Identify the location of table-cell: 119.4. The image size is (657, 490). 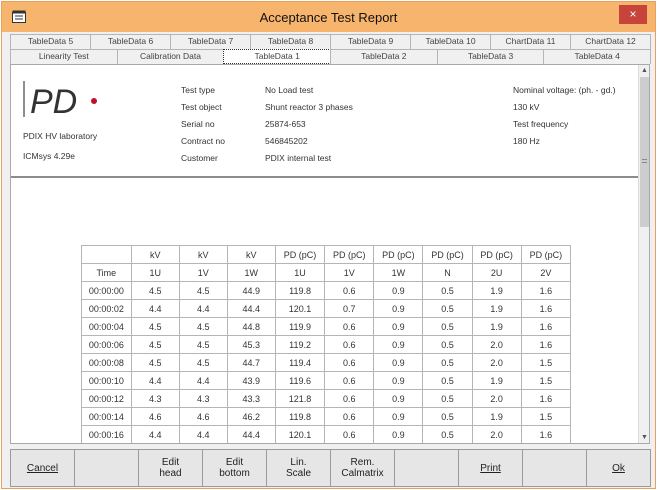
(300, 362).